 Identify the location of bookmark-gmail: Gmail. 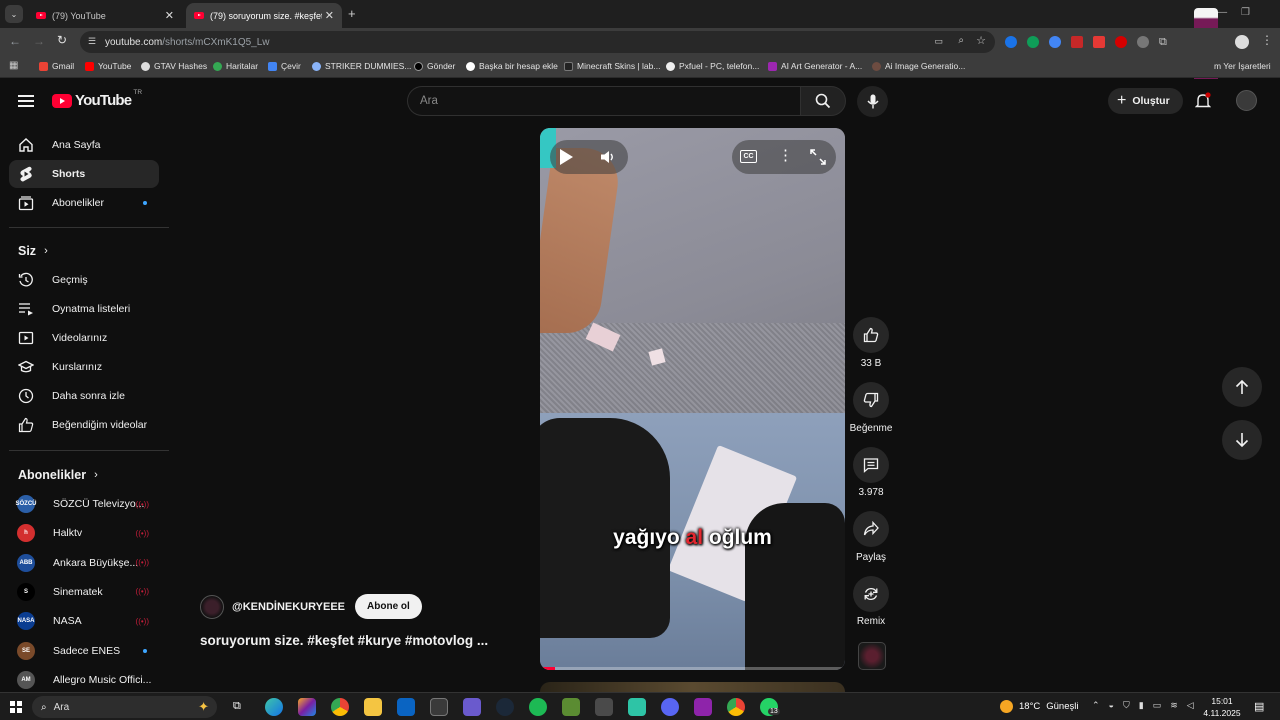
(56, 66).